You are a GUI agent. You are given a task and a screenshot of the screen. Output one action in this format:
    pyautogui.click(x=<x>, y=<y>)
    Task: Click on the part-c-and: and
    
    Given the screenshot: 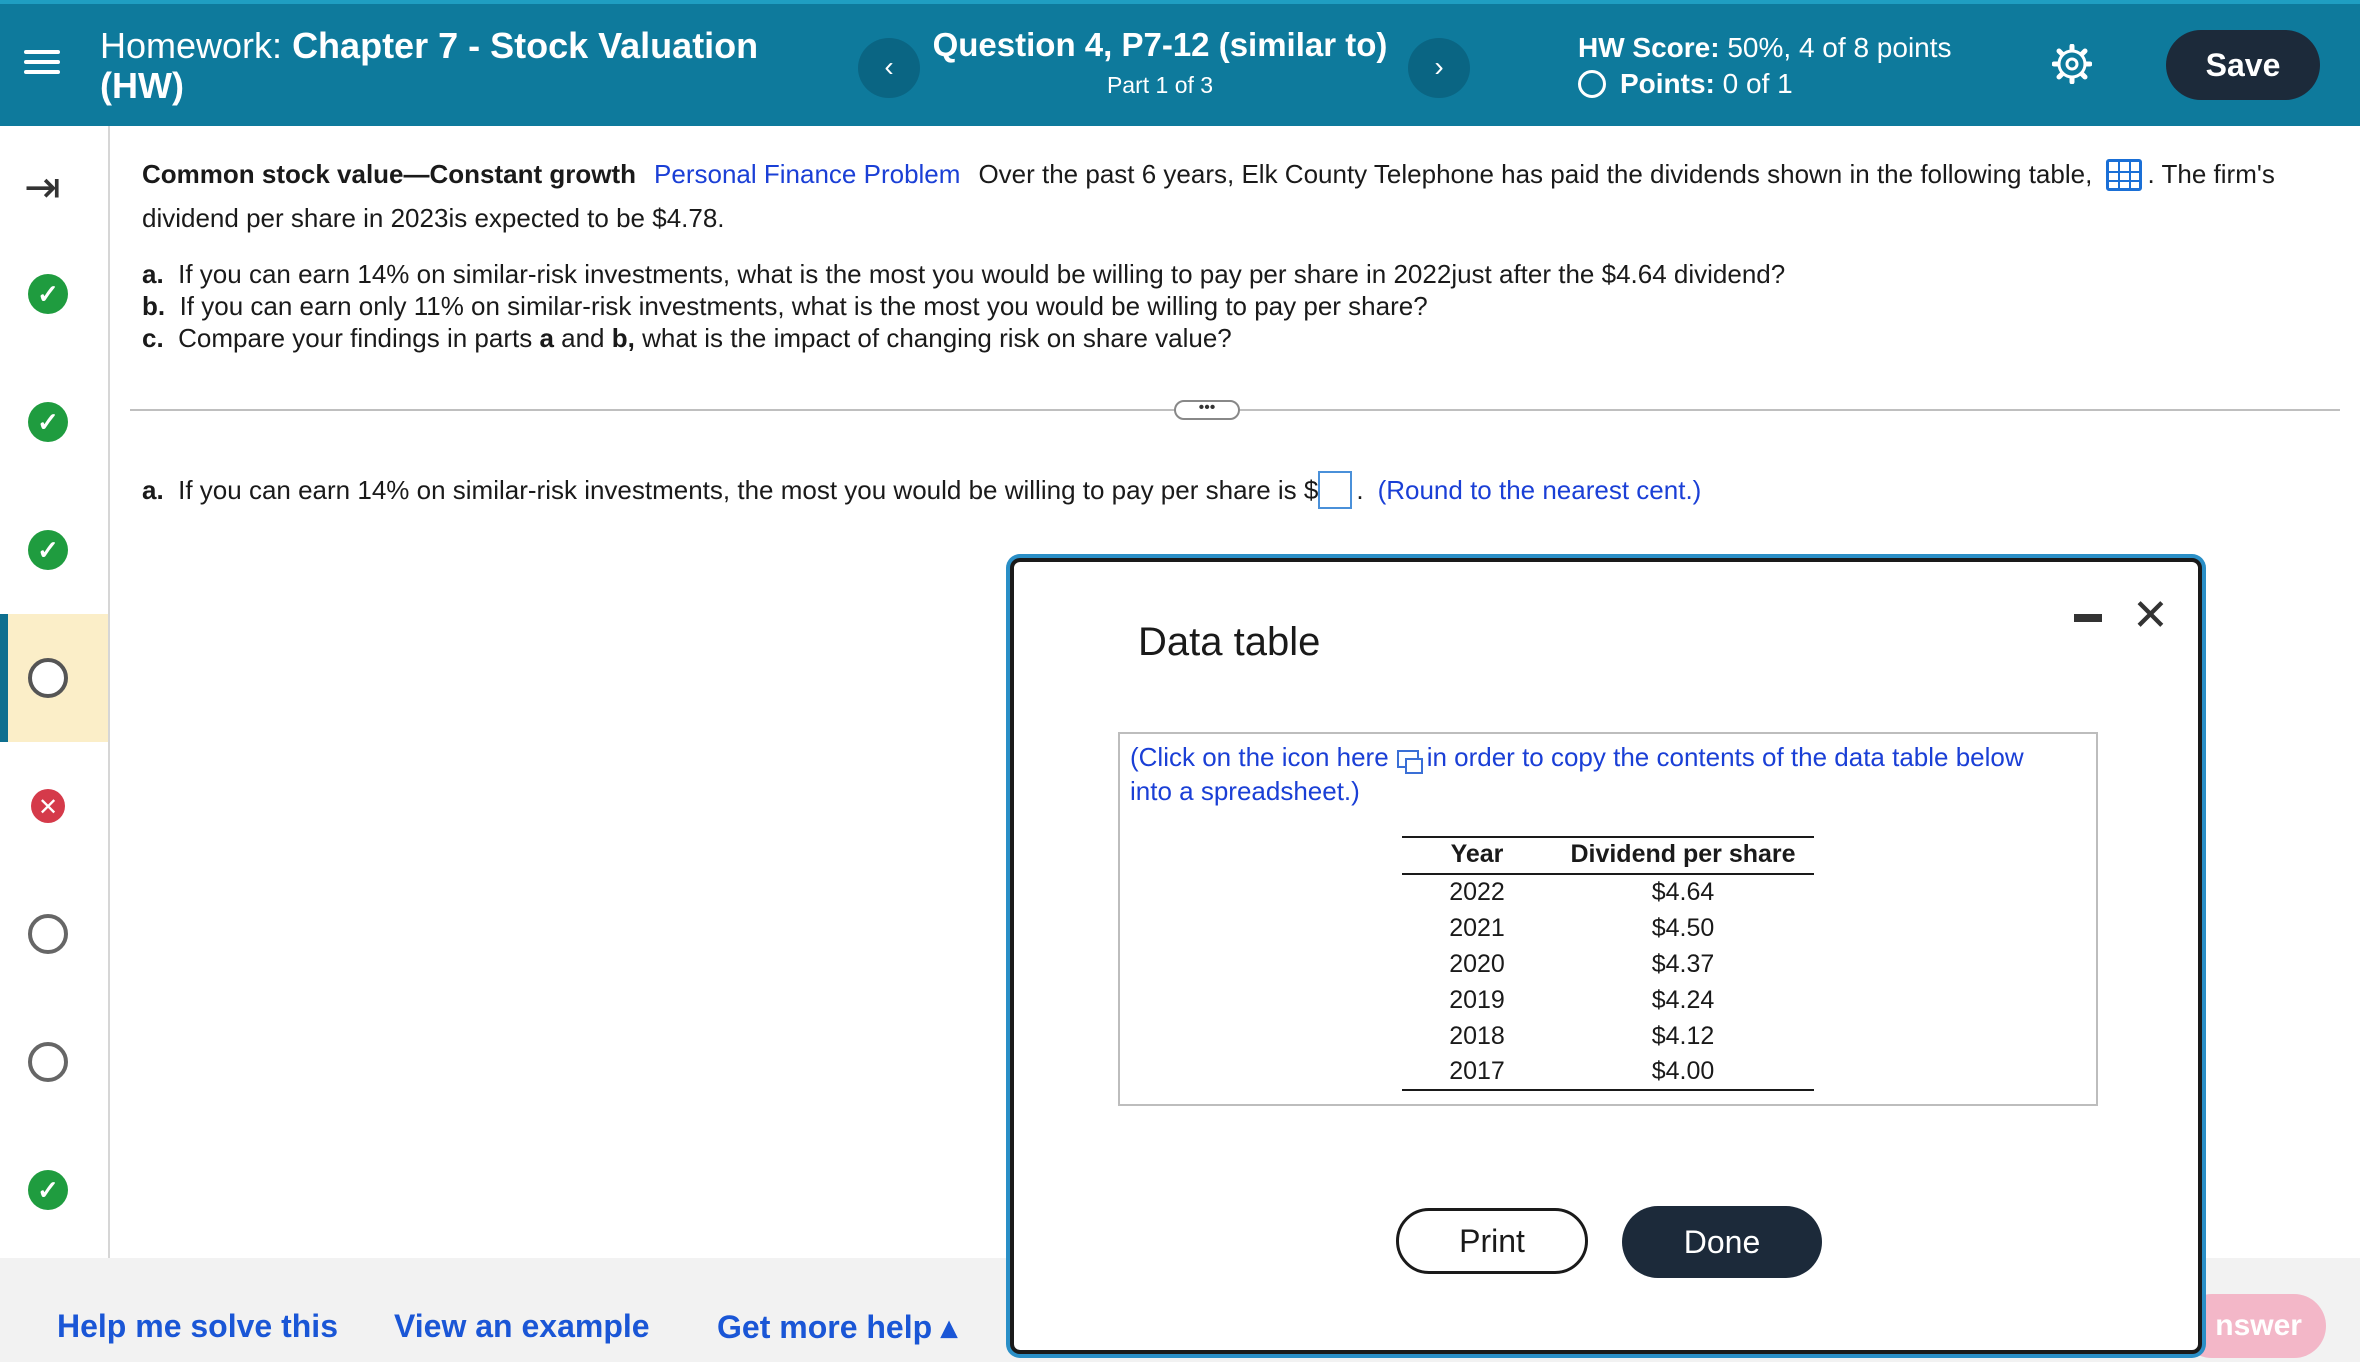 What is the action you would take?
    pyautogui.click(x=583, y=338)
    